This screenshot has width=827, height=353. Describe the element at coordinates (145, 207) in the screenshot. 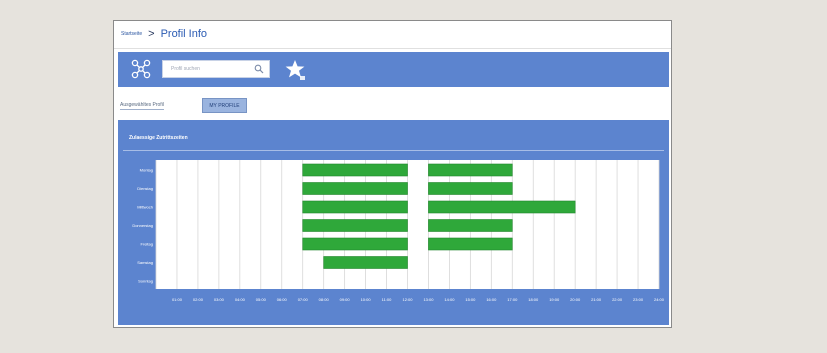

I see `y-tick-label: Mittwoch` at that location.